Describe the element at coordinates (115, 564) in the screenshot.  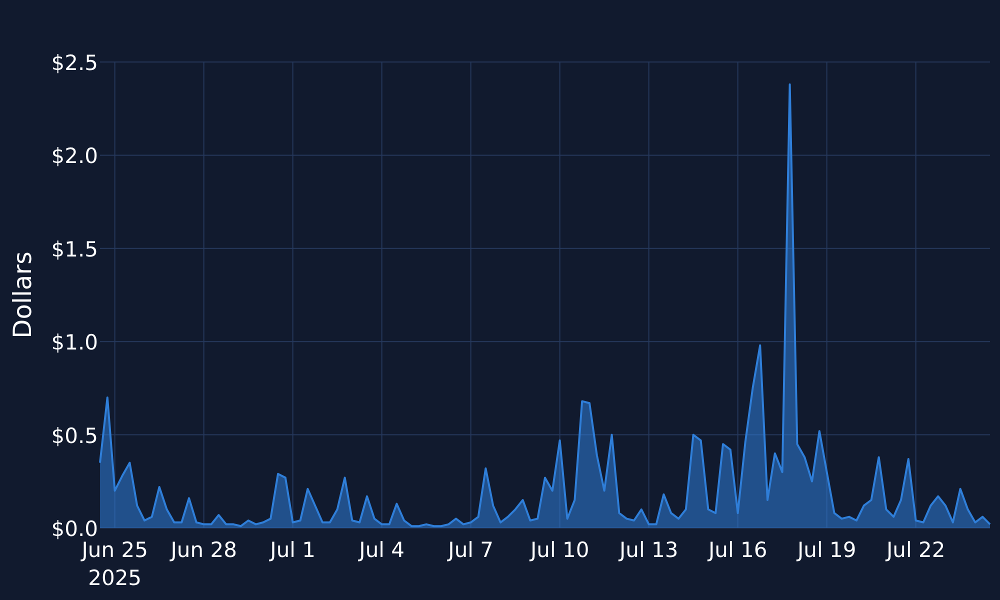
I see `axis-tick-label: Jun 25 2025` at that location.